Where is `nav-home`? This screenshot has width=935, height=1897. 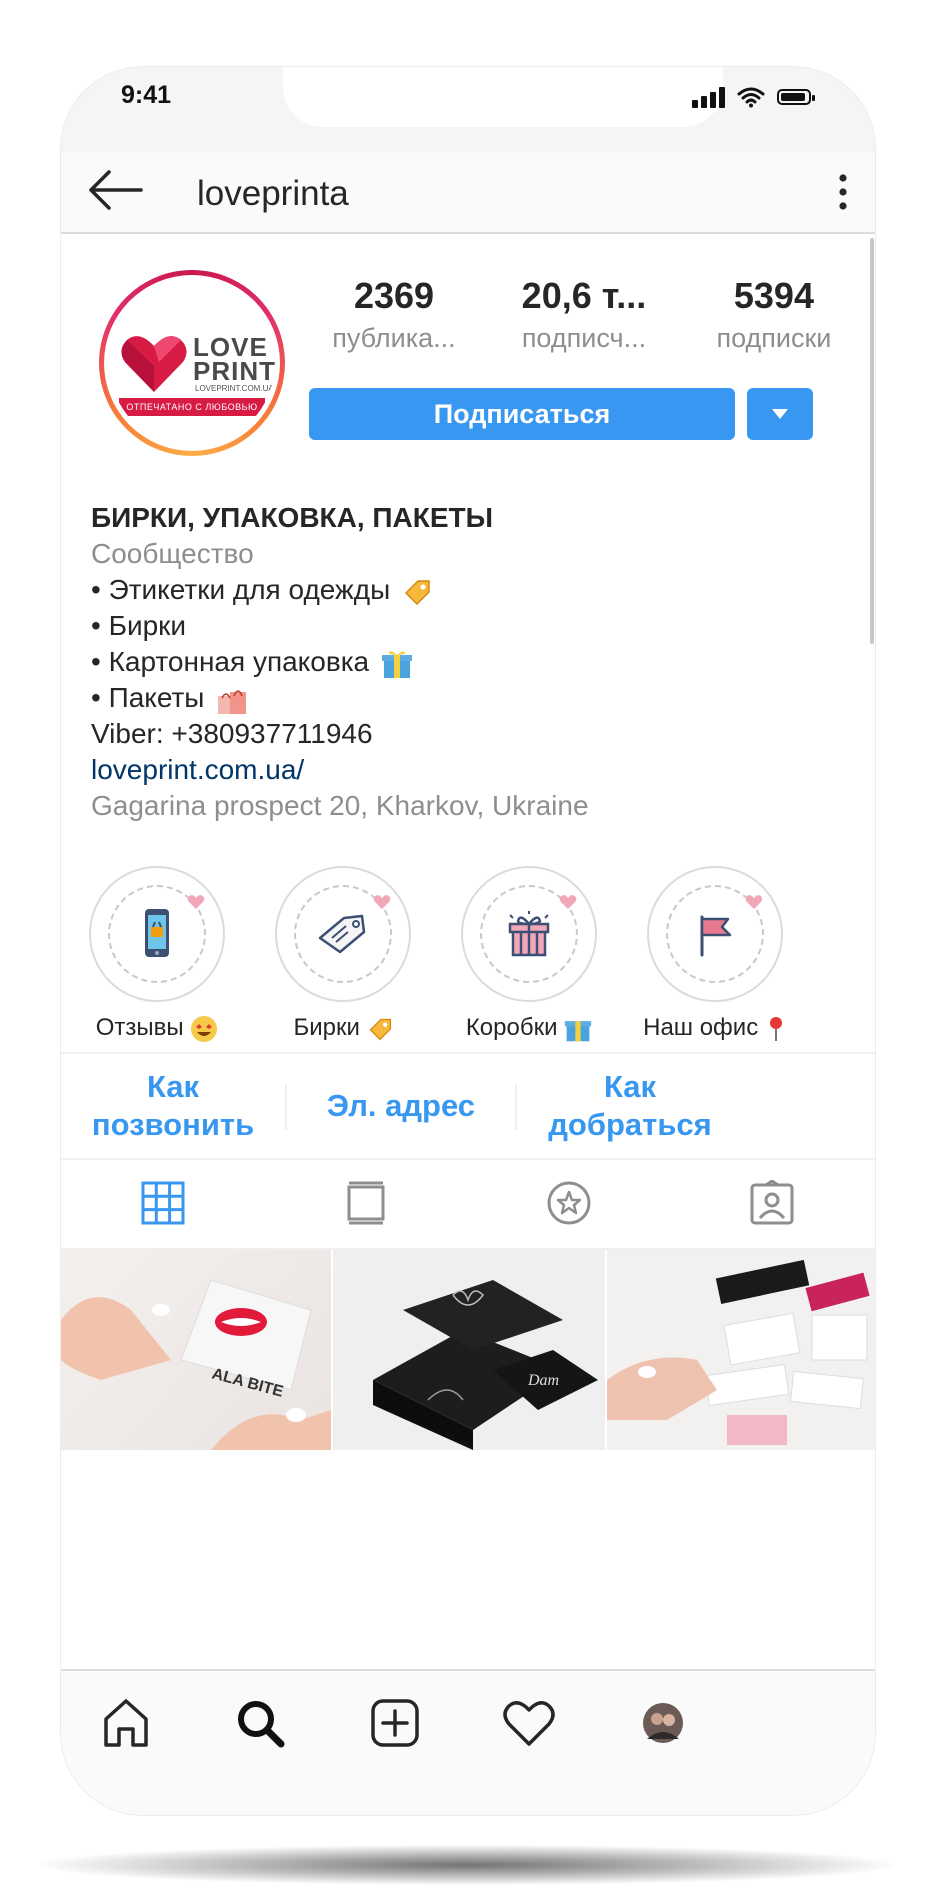 nav-home is located at coordinates (126, 1723).